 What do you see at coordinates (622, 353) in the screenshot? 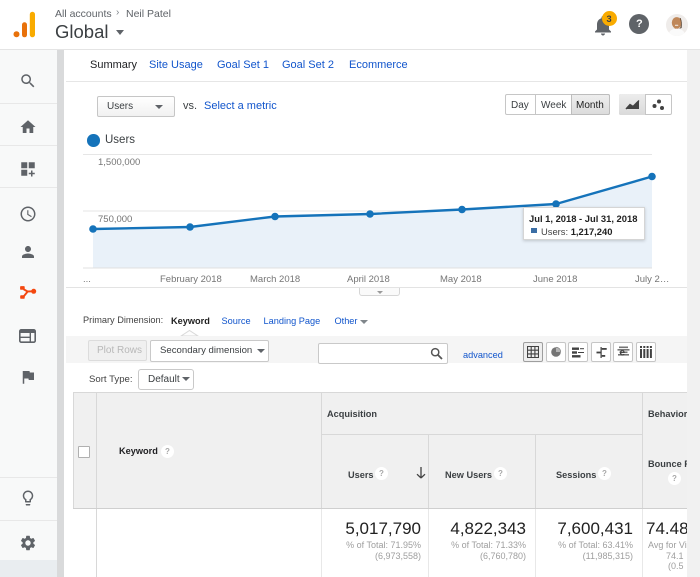
I see `svg-text: e` at bounding box center [622, 353].